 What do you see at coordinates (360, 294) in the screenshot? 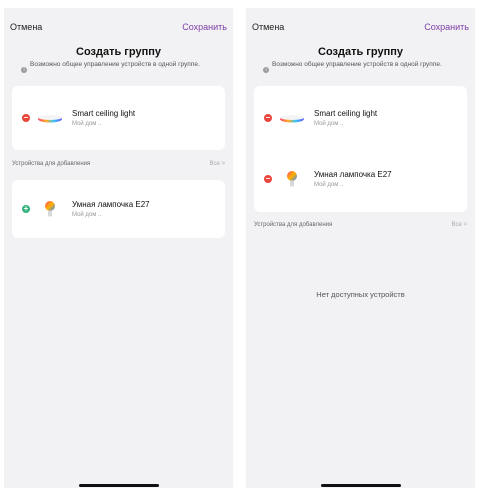
I see `empty-state-text: Нет доступных устройств` at bounding box center [360, 294].